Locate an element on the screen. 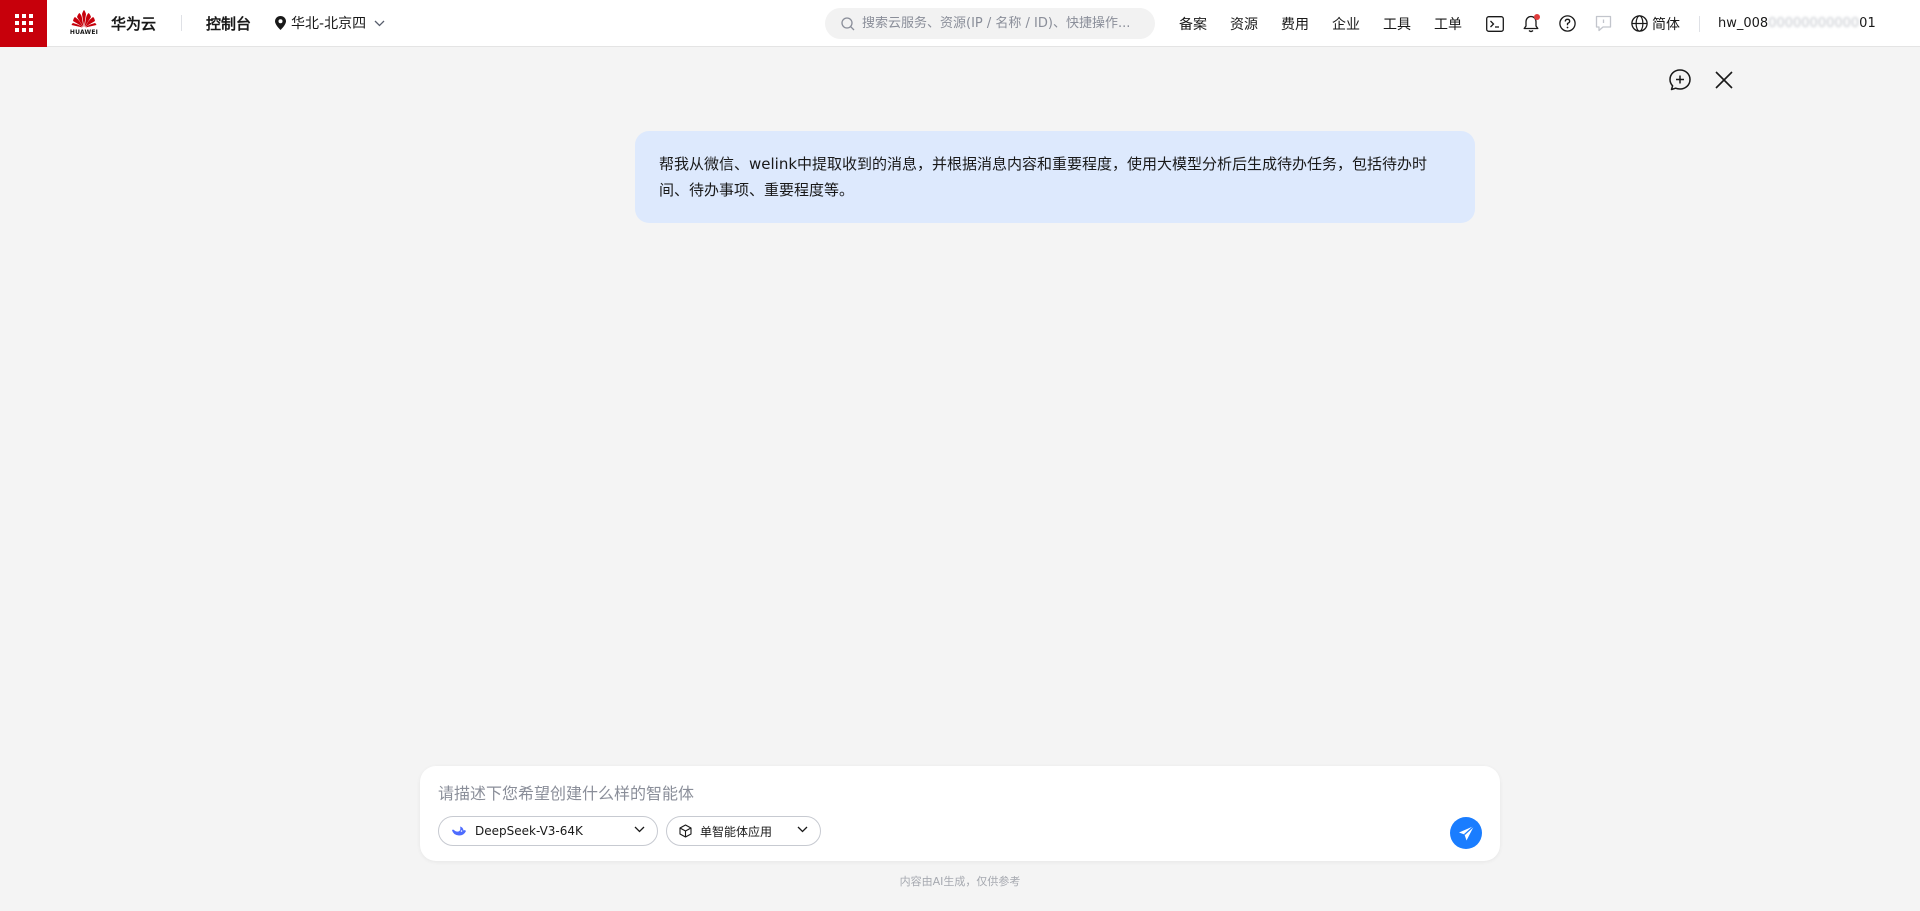  nav-resources: 资源 is located at coordinates (1244, 24).